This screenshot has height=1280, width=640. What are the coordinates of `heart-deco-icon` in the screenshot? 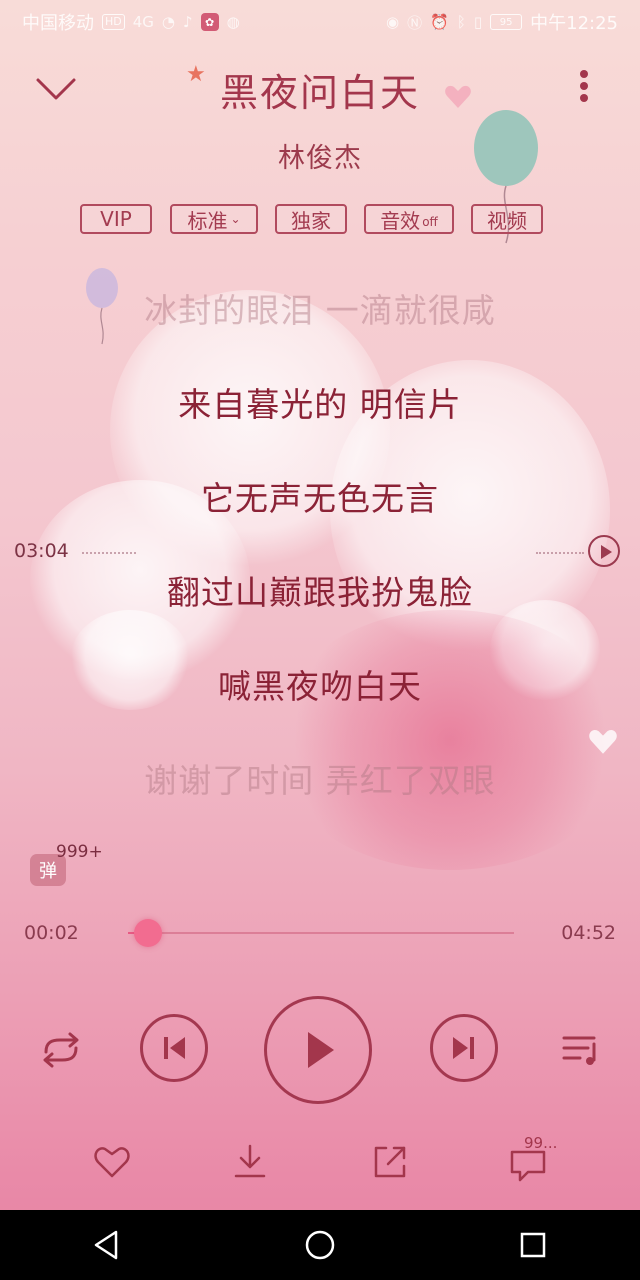 It's located at (603, 742).